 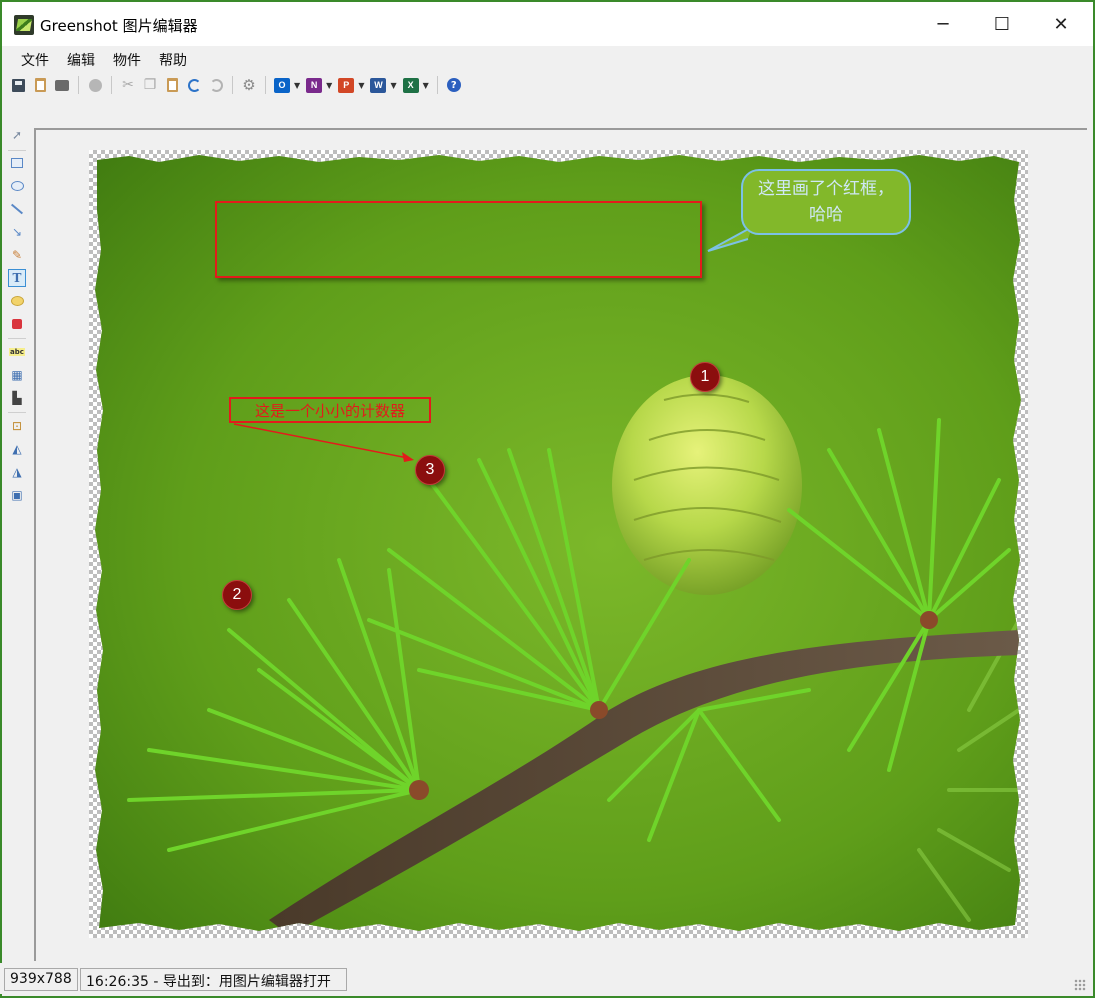 I want to click on status-bar: 939x788 16:26:35 - 导出到：用图片编辑器打开, so click(x=545, y=978).